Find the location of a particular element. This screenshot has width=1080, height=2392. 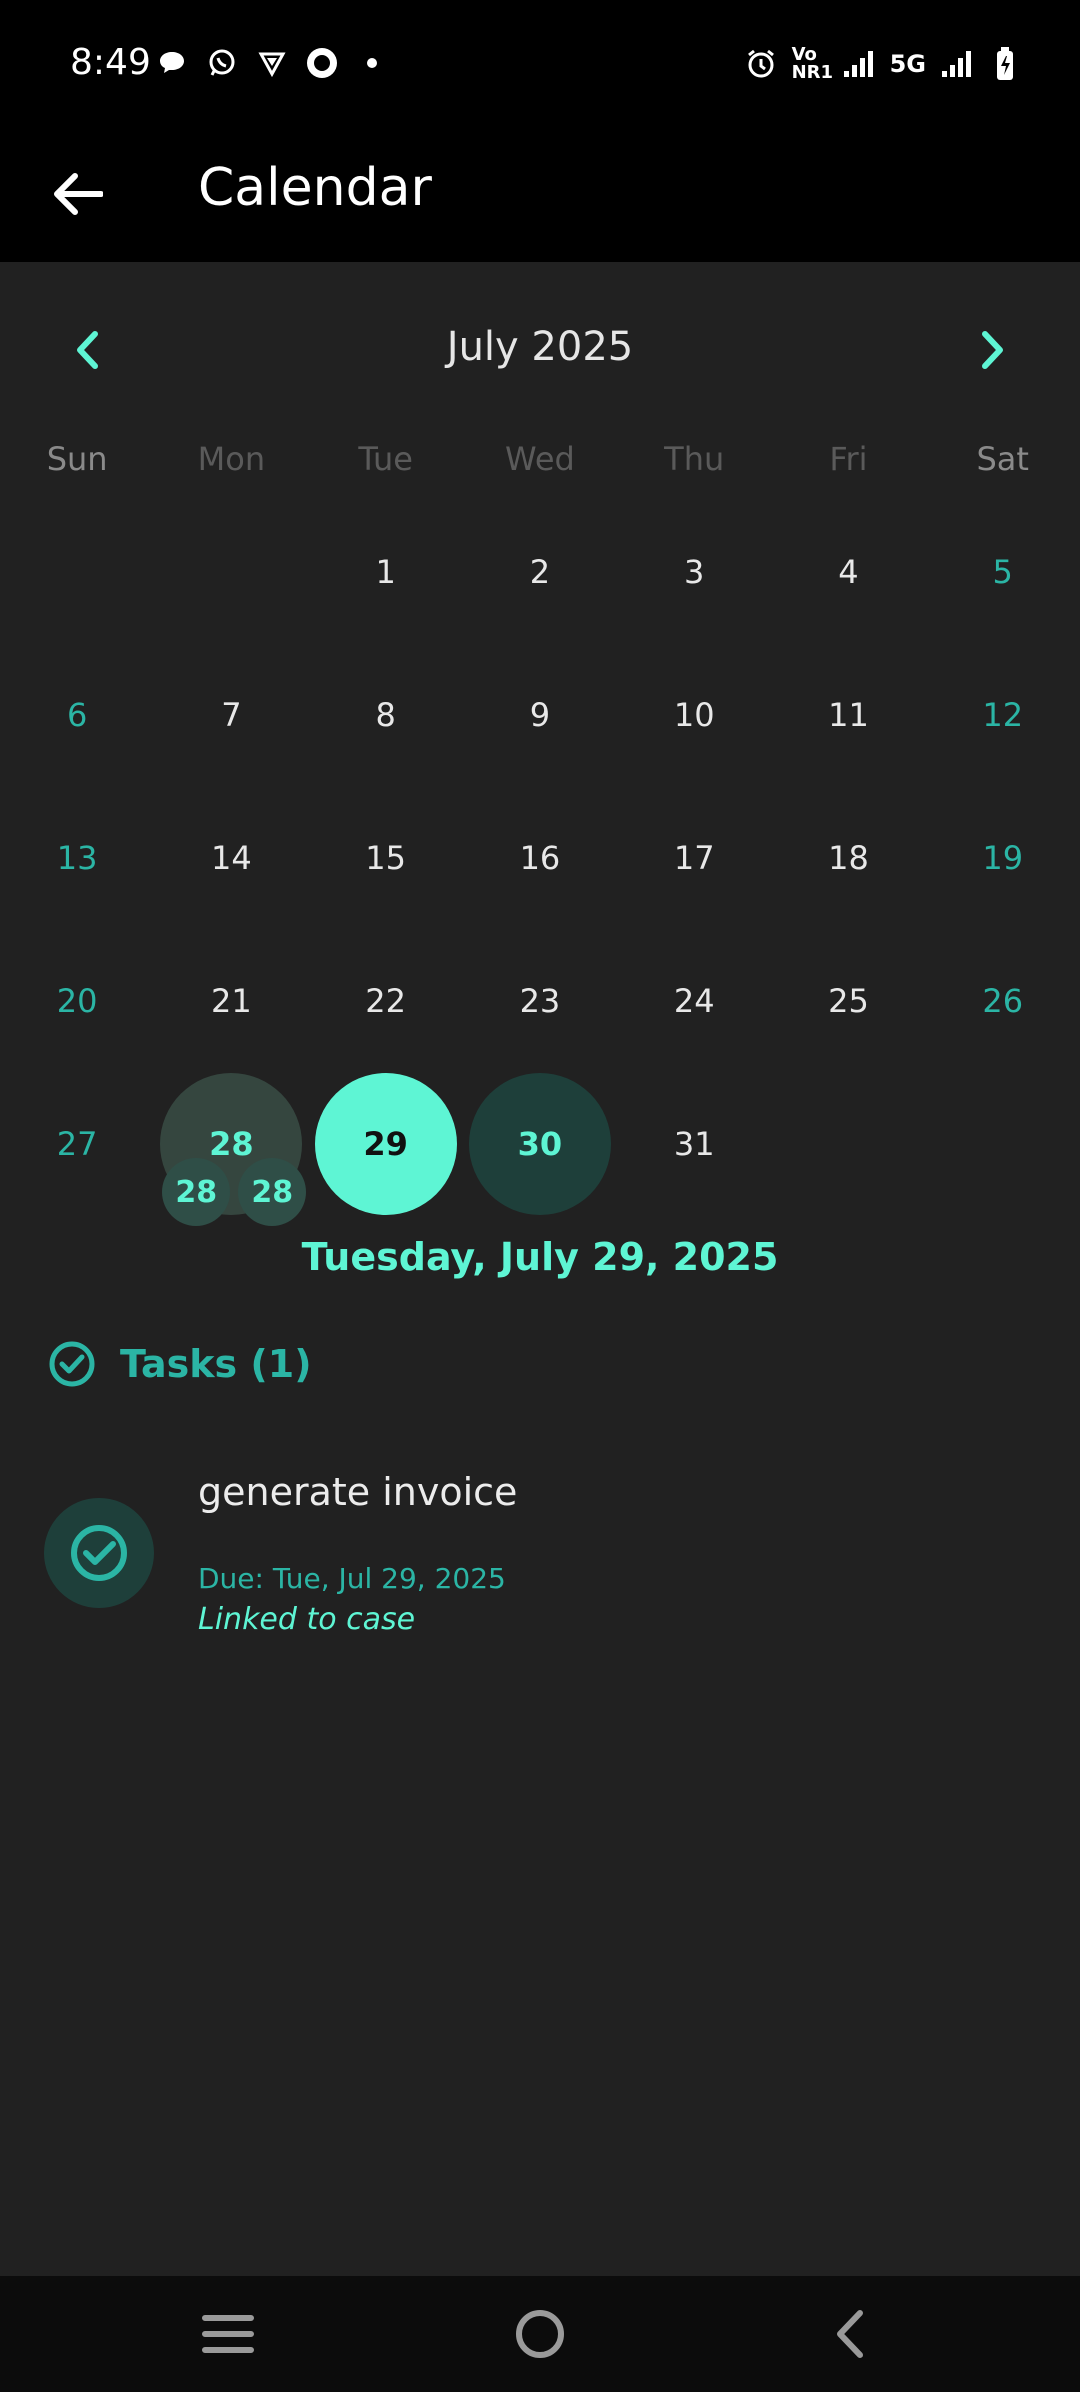

next-month-button is located at coordinates (992, 350).